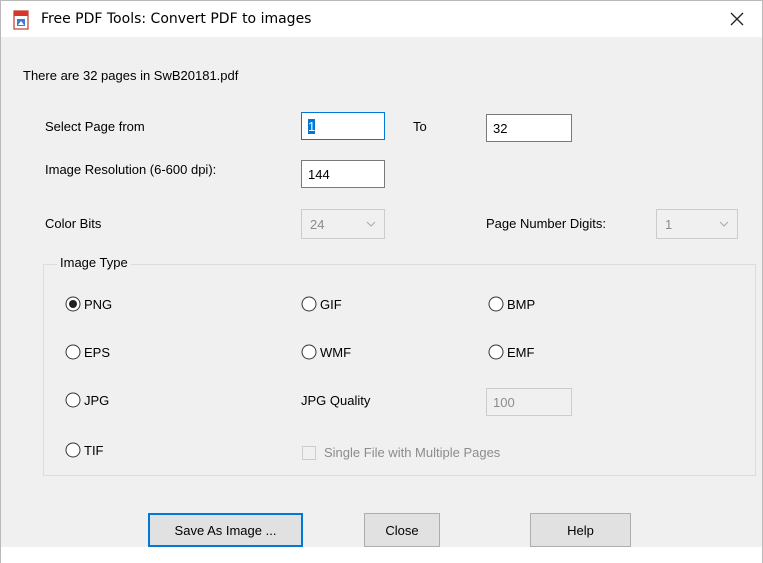  What do you see at coordinates (529, 402) in the screenshot?
I see `jpg-quality-input: 100` at bounding box center [529, 402].